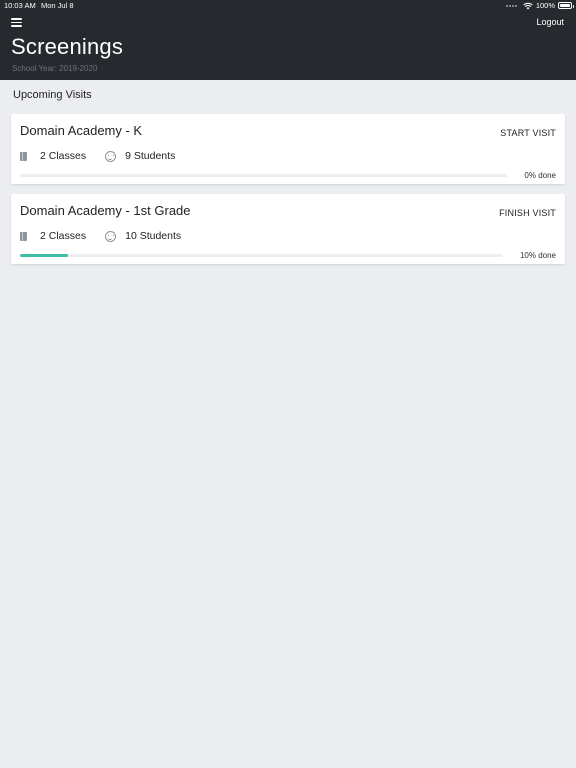 The width and height of the screenshot is (576, 768). Describe the element at coordinates (67, 46) in the screenshot. I see `page-title: Screenings` at that location.